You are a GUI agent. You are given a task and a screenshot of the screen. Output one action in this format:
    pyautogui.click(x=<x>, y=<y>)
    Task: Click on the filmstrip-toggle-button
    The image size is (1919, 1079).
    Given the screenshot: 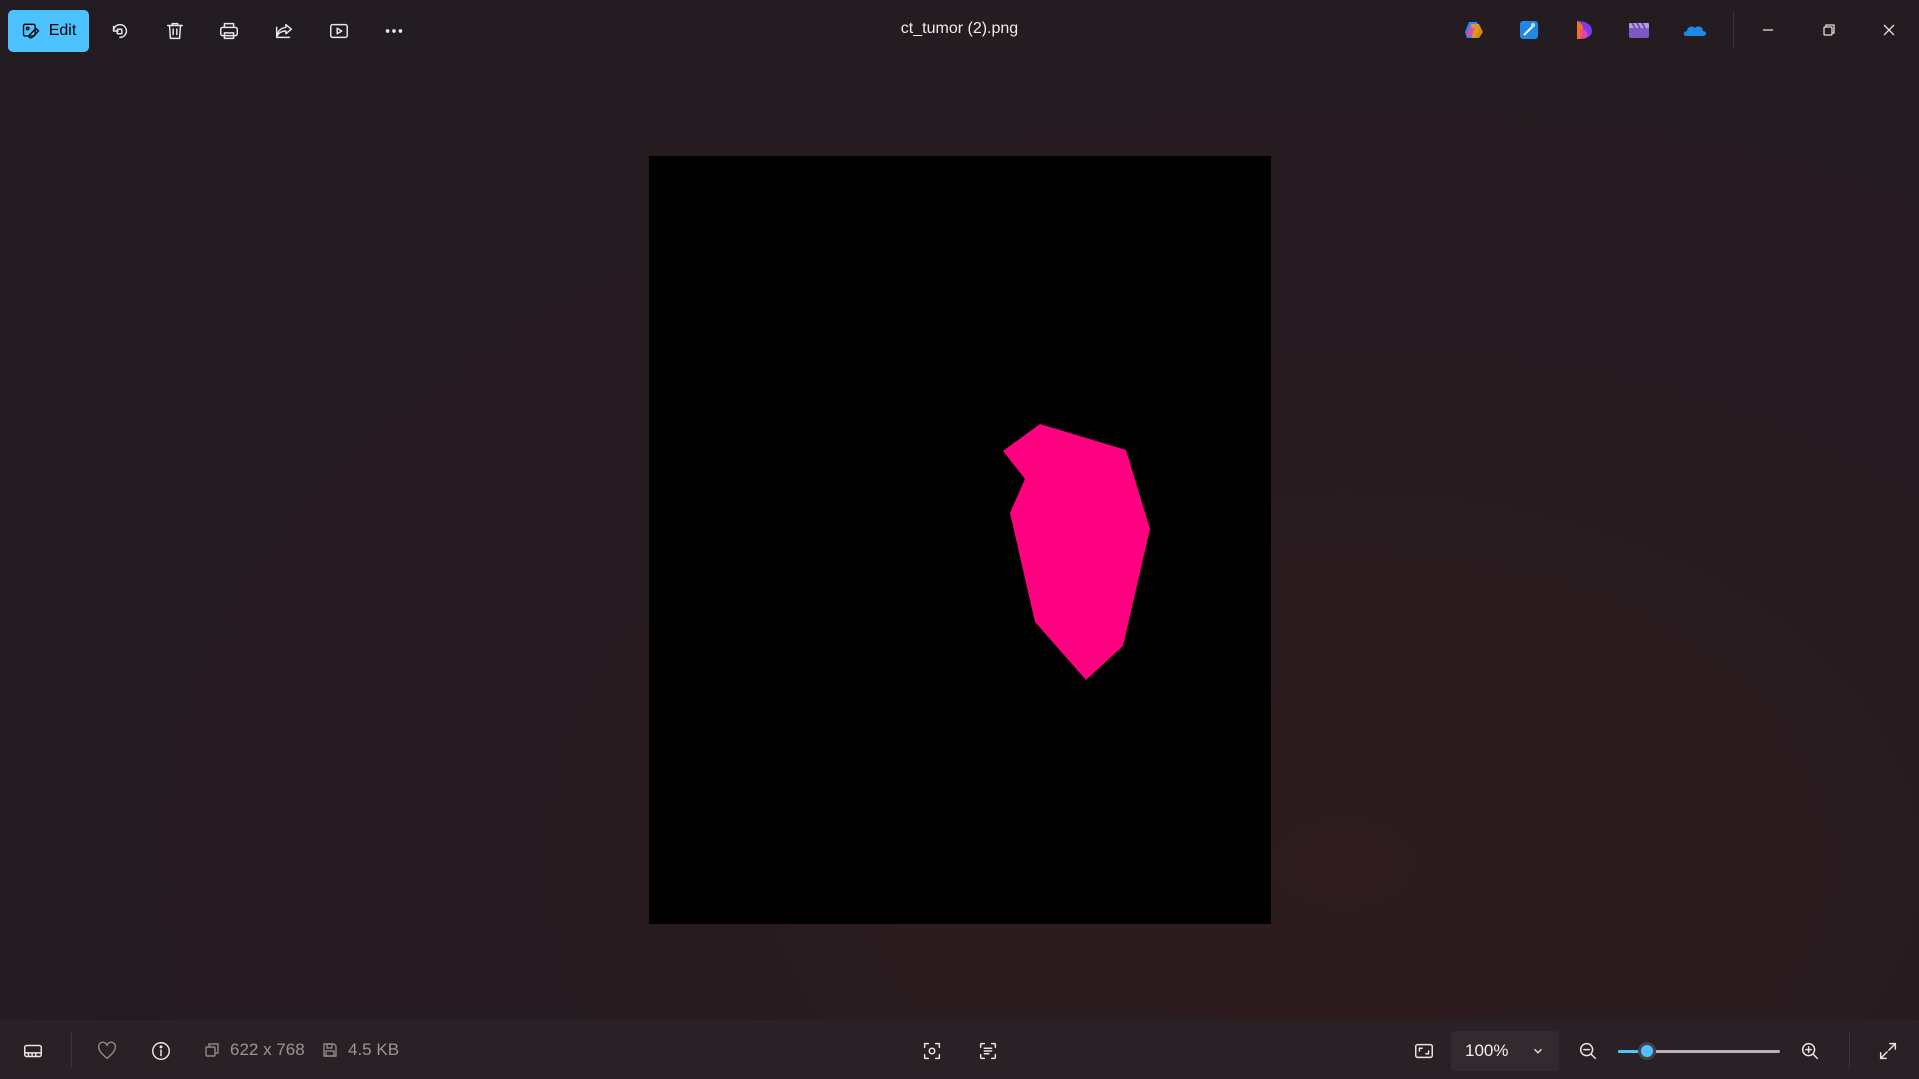 What is the action you would take?
    pyautogui.click(x=33, y=1051)
    